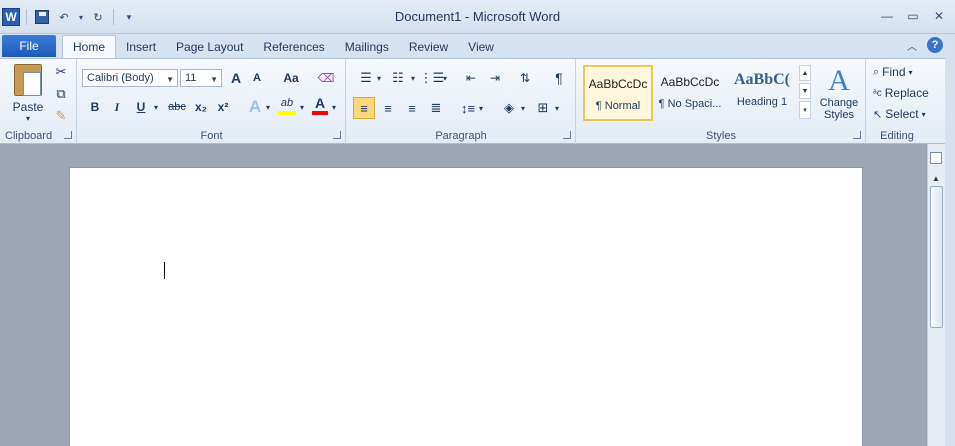  What do you see at coordinates (690, 82) in the screenshot?
I see `style-no-spacing-sample: AaBbCcDc` at bounding box center [690, 82].